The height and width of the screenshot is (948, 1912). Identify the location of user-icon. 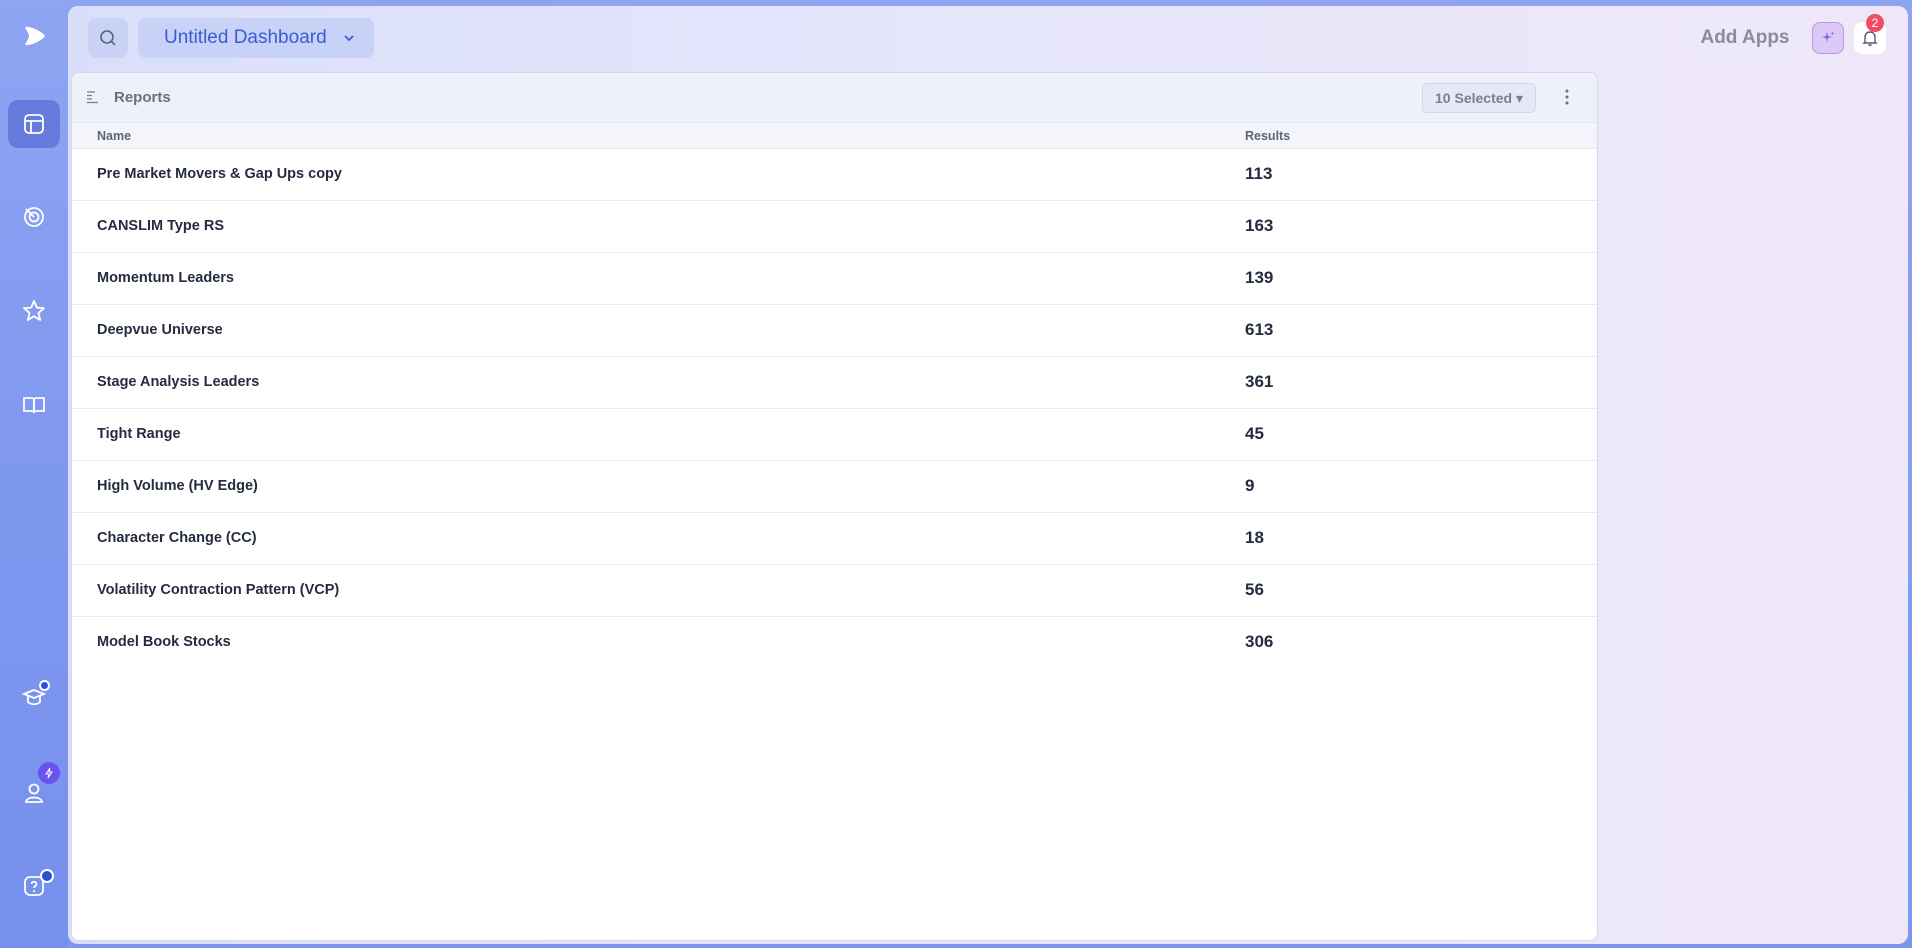
(34, 793).